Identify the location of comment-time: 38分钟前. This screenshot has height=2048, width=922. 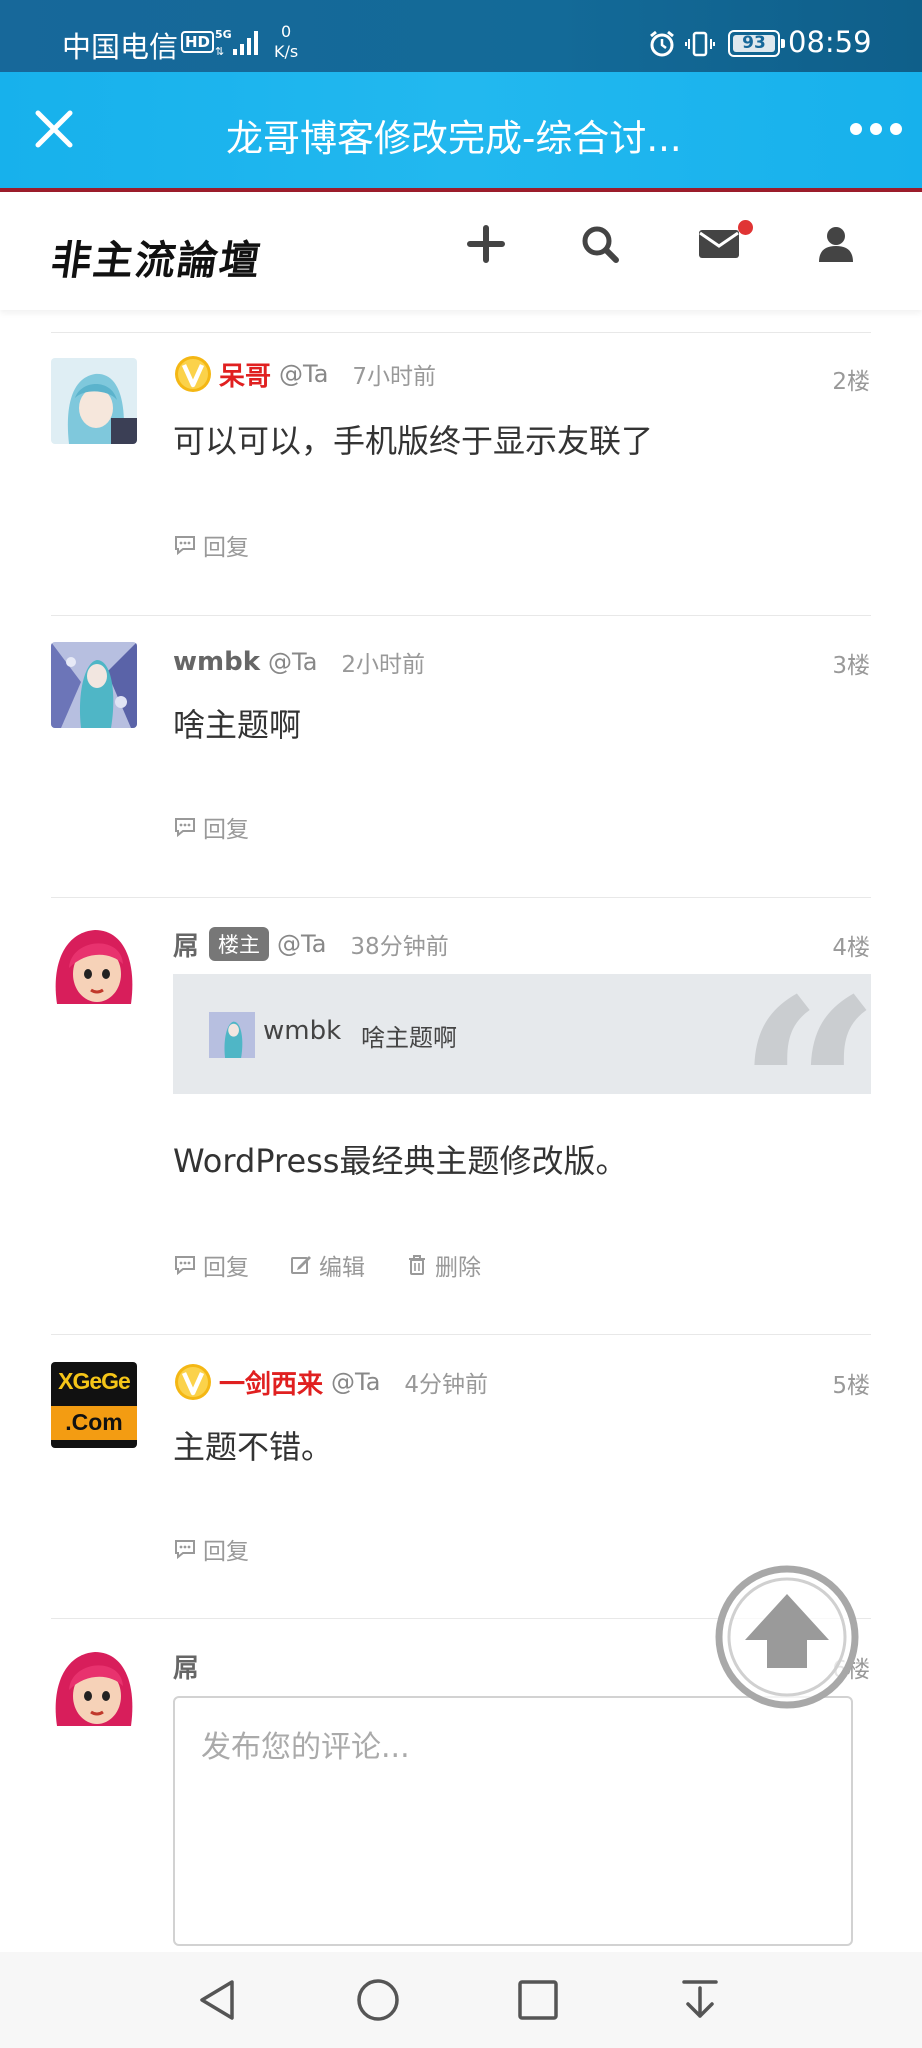
(399, 947).